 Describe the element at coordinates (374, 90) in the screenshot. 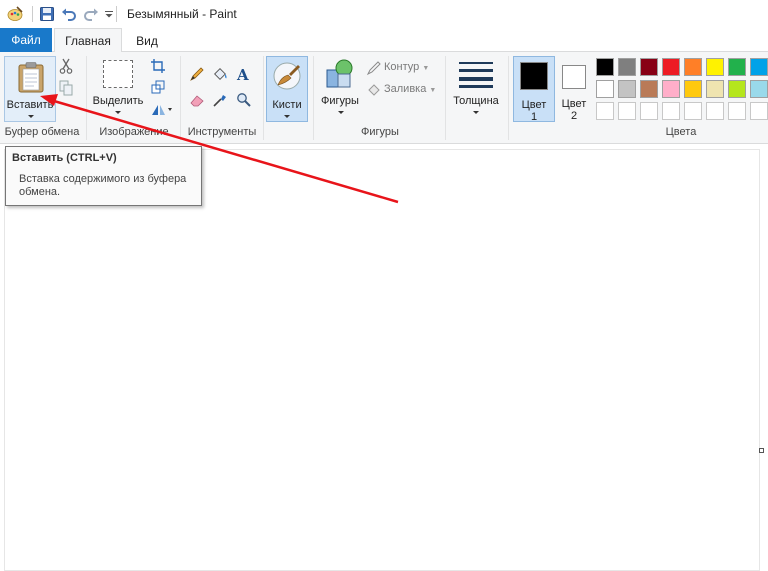

I see `fill-icon` at that location.